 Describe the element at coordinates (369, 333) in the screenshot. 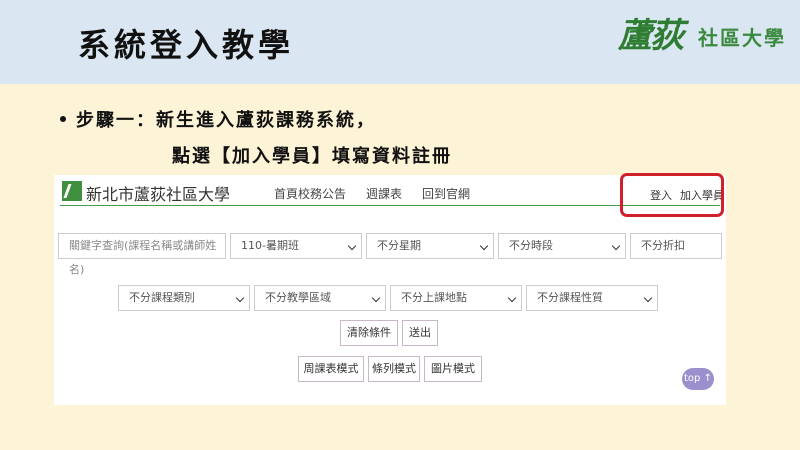

I see `clear-filters-button: 清除條件` at that location.